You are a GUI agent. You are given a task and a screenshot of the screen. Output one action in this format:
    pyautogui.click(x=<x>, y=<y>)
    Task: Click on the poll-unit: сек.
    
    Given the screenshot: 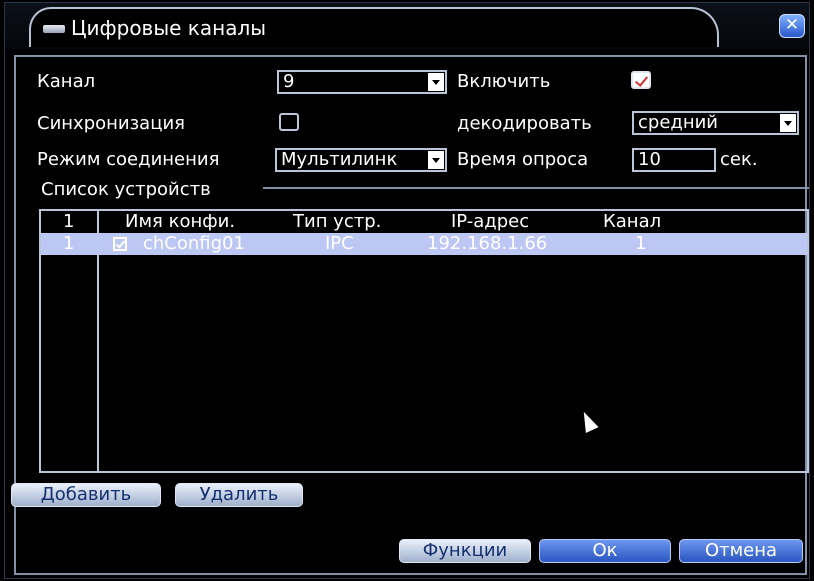 What is the action you would take?
    pyautogui.click(x=739, y=159)
    